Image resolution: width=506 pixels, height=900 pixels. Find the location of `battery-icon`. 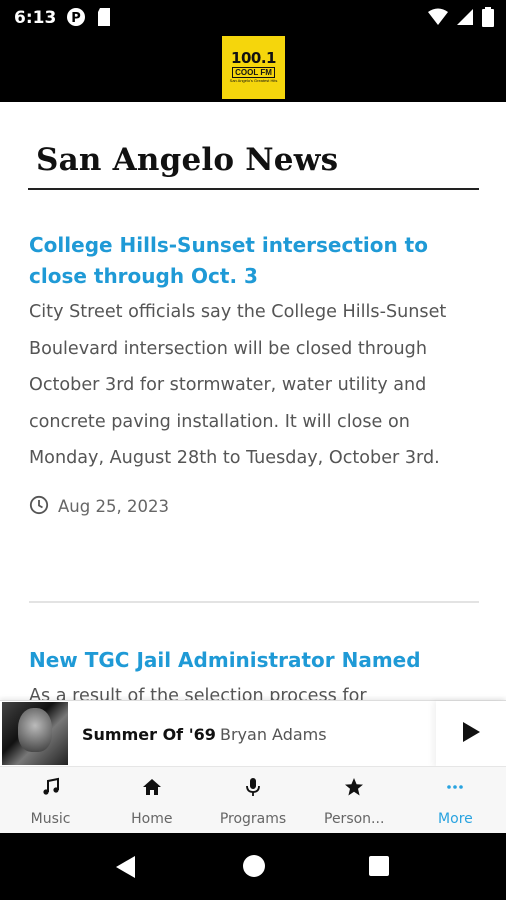

battery-icon is located at coordinates (488, 19).